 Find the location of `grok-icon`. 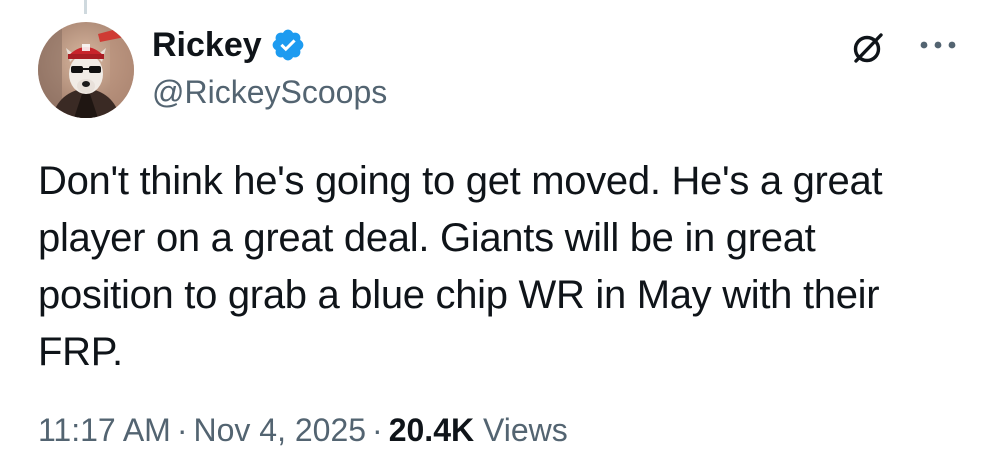

grok-icon is located at coordinates (868, 48).